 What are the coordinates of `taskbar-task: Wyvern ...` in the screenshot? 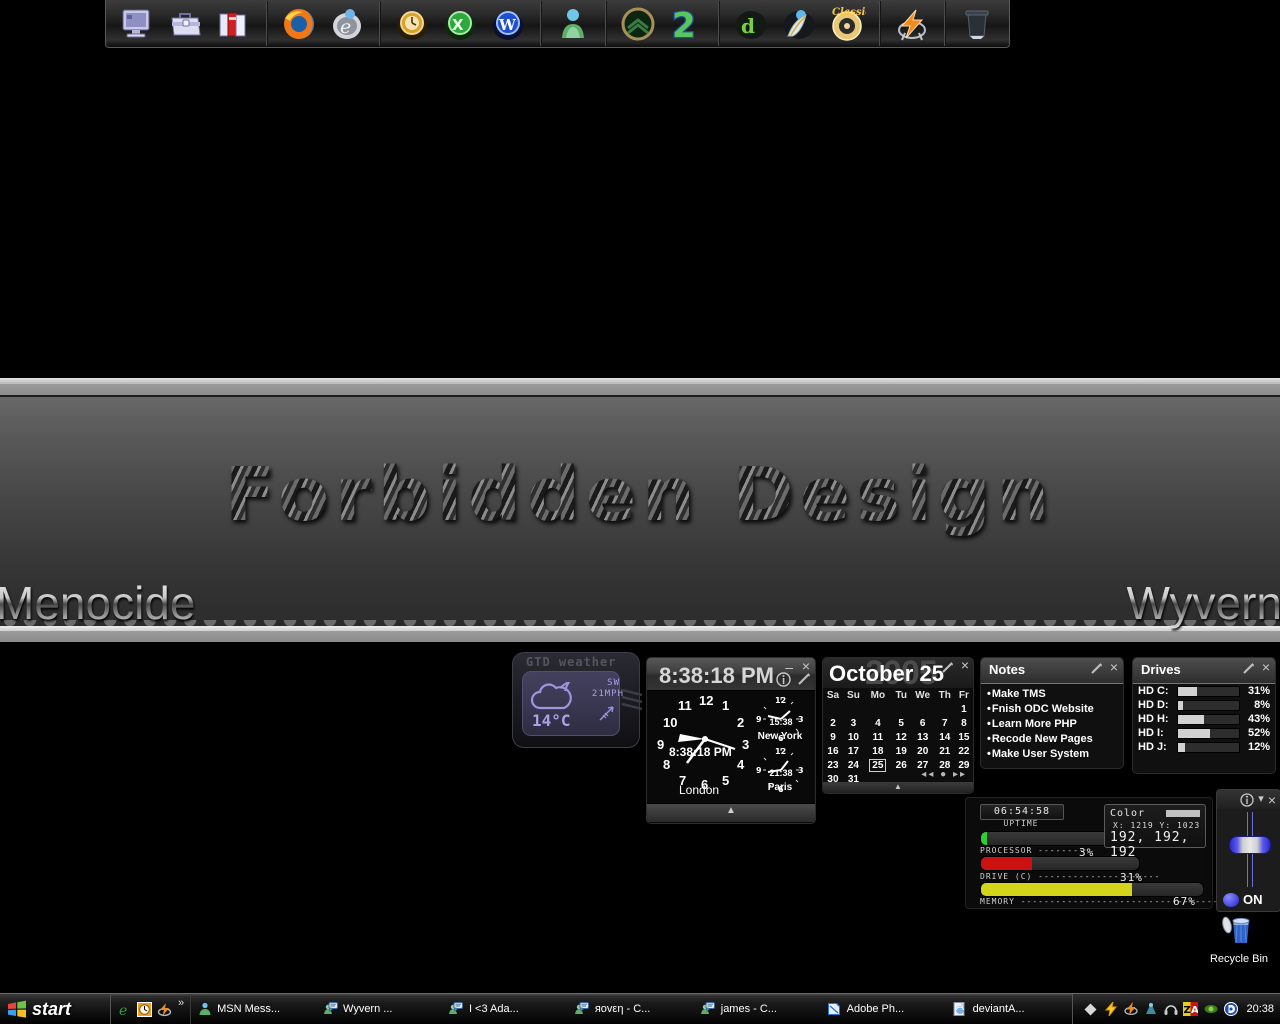 It's located at (380, 1009).